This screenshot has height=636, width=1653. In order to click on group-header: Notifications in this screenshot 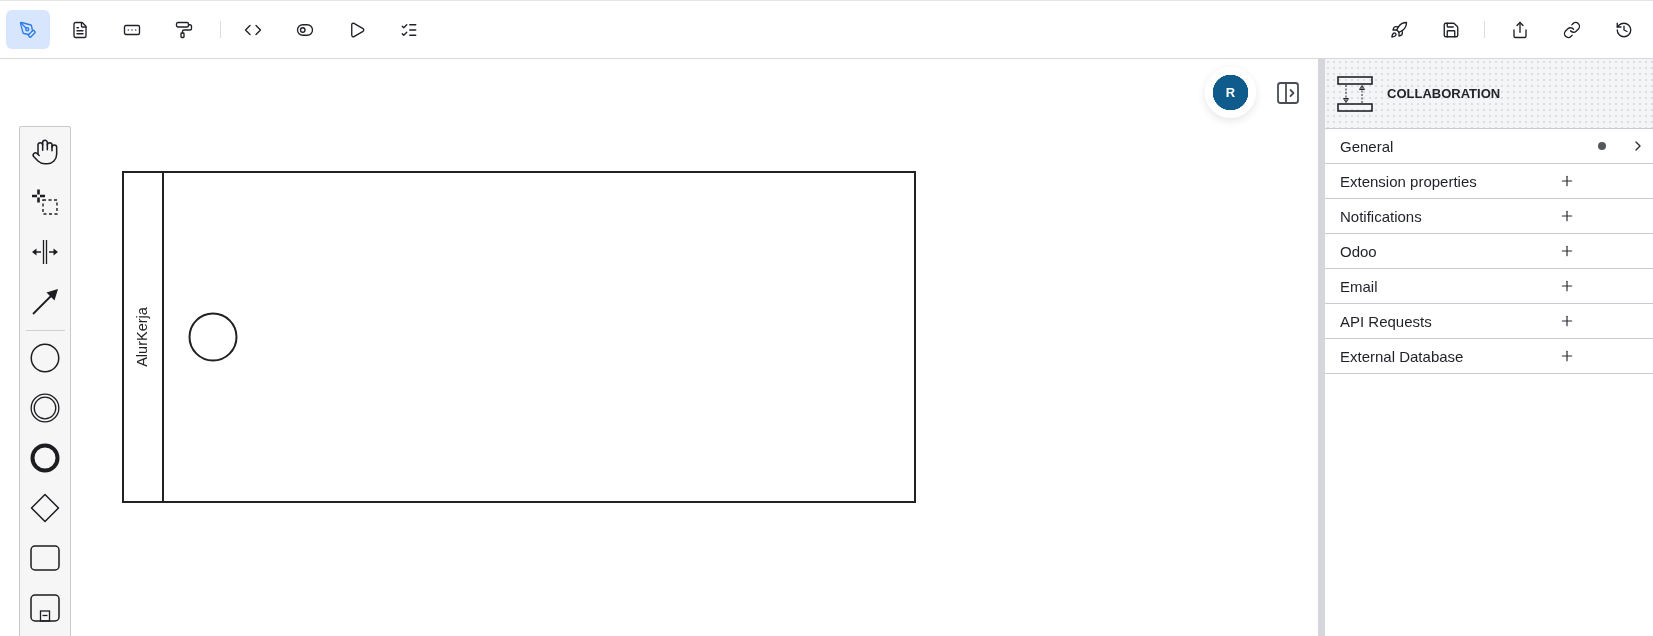, I will do `click(1489, 216)`.